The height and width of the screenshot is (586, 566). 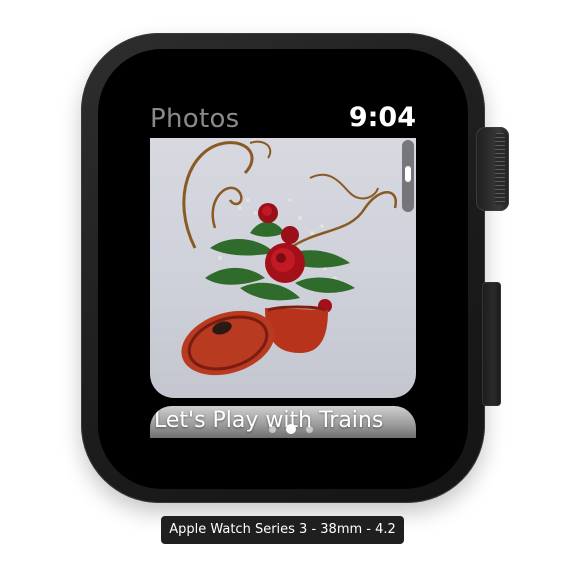 What do you see at coordinates (492, 169) in the screenshot?
I see `digital-crown` at bounding box center [492, 169].